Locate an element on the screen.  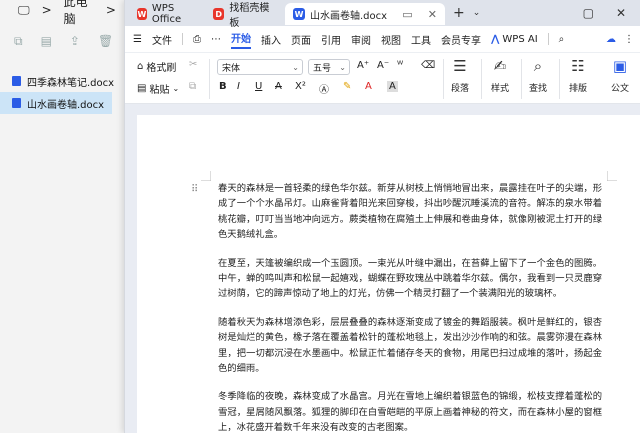
font-size-value: 五号 is located at coordinates (322, 68).